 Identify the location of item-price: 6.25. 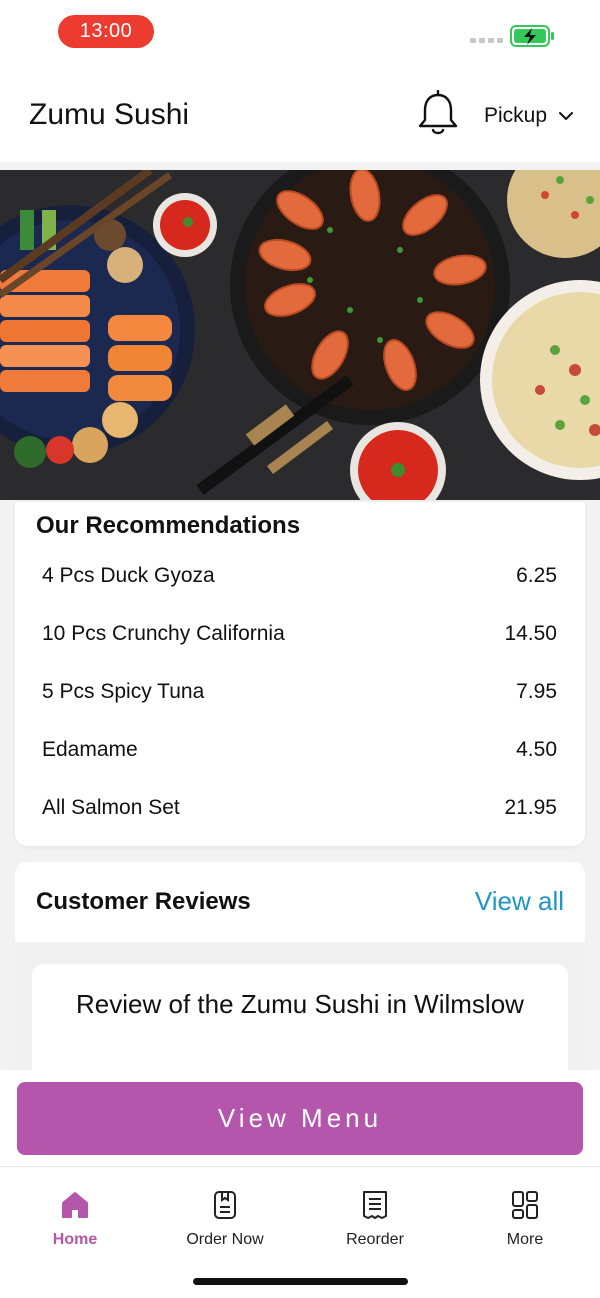
(536, 575).